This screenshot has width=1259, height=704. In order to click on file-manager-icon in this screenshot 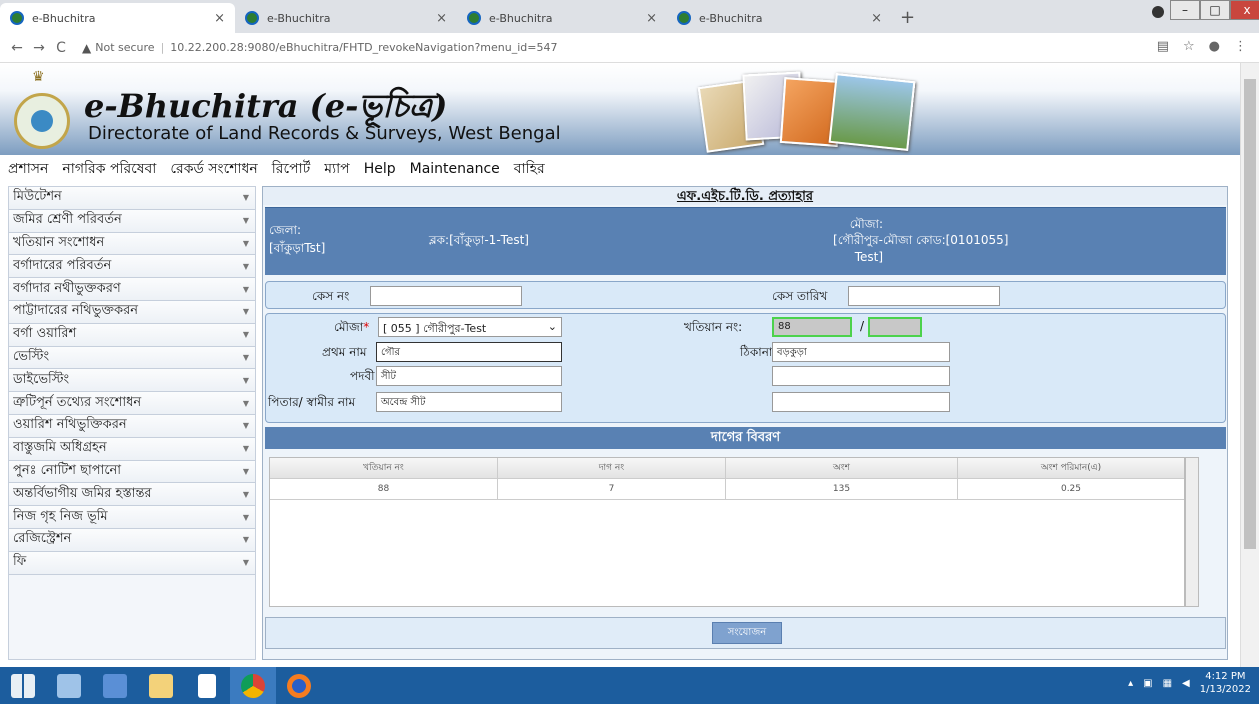, I will do `click(69, 685)`.